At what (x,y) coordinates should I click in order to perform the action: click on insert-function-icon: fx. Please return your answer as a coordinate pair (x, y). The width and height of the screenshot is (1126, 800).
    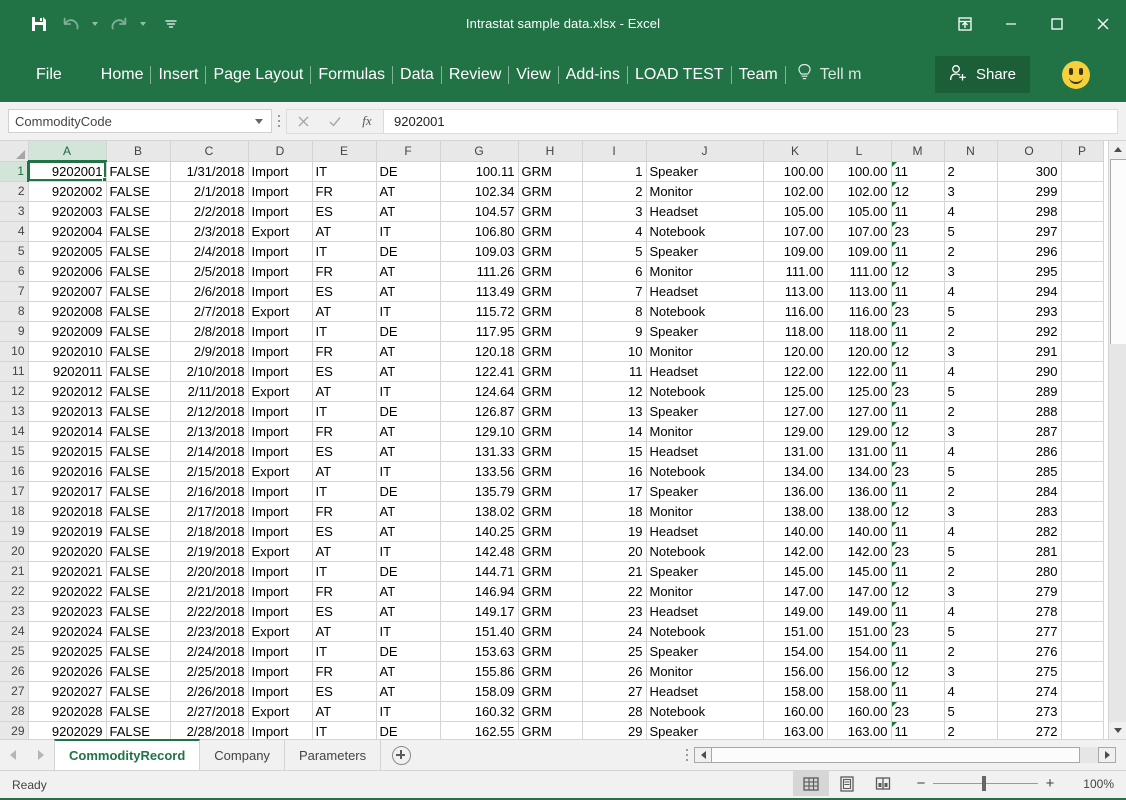
    Looking at the image, I should click on (367, 121).